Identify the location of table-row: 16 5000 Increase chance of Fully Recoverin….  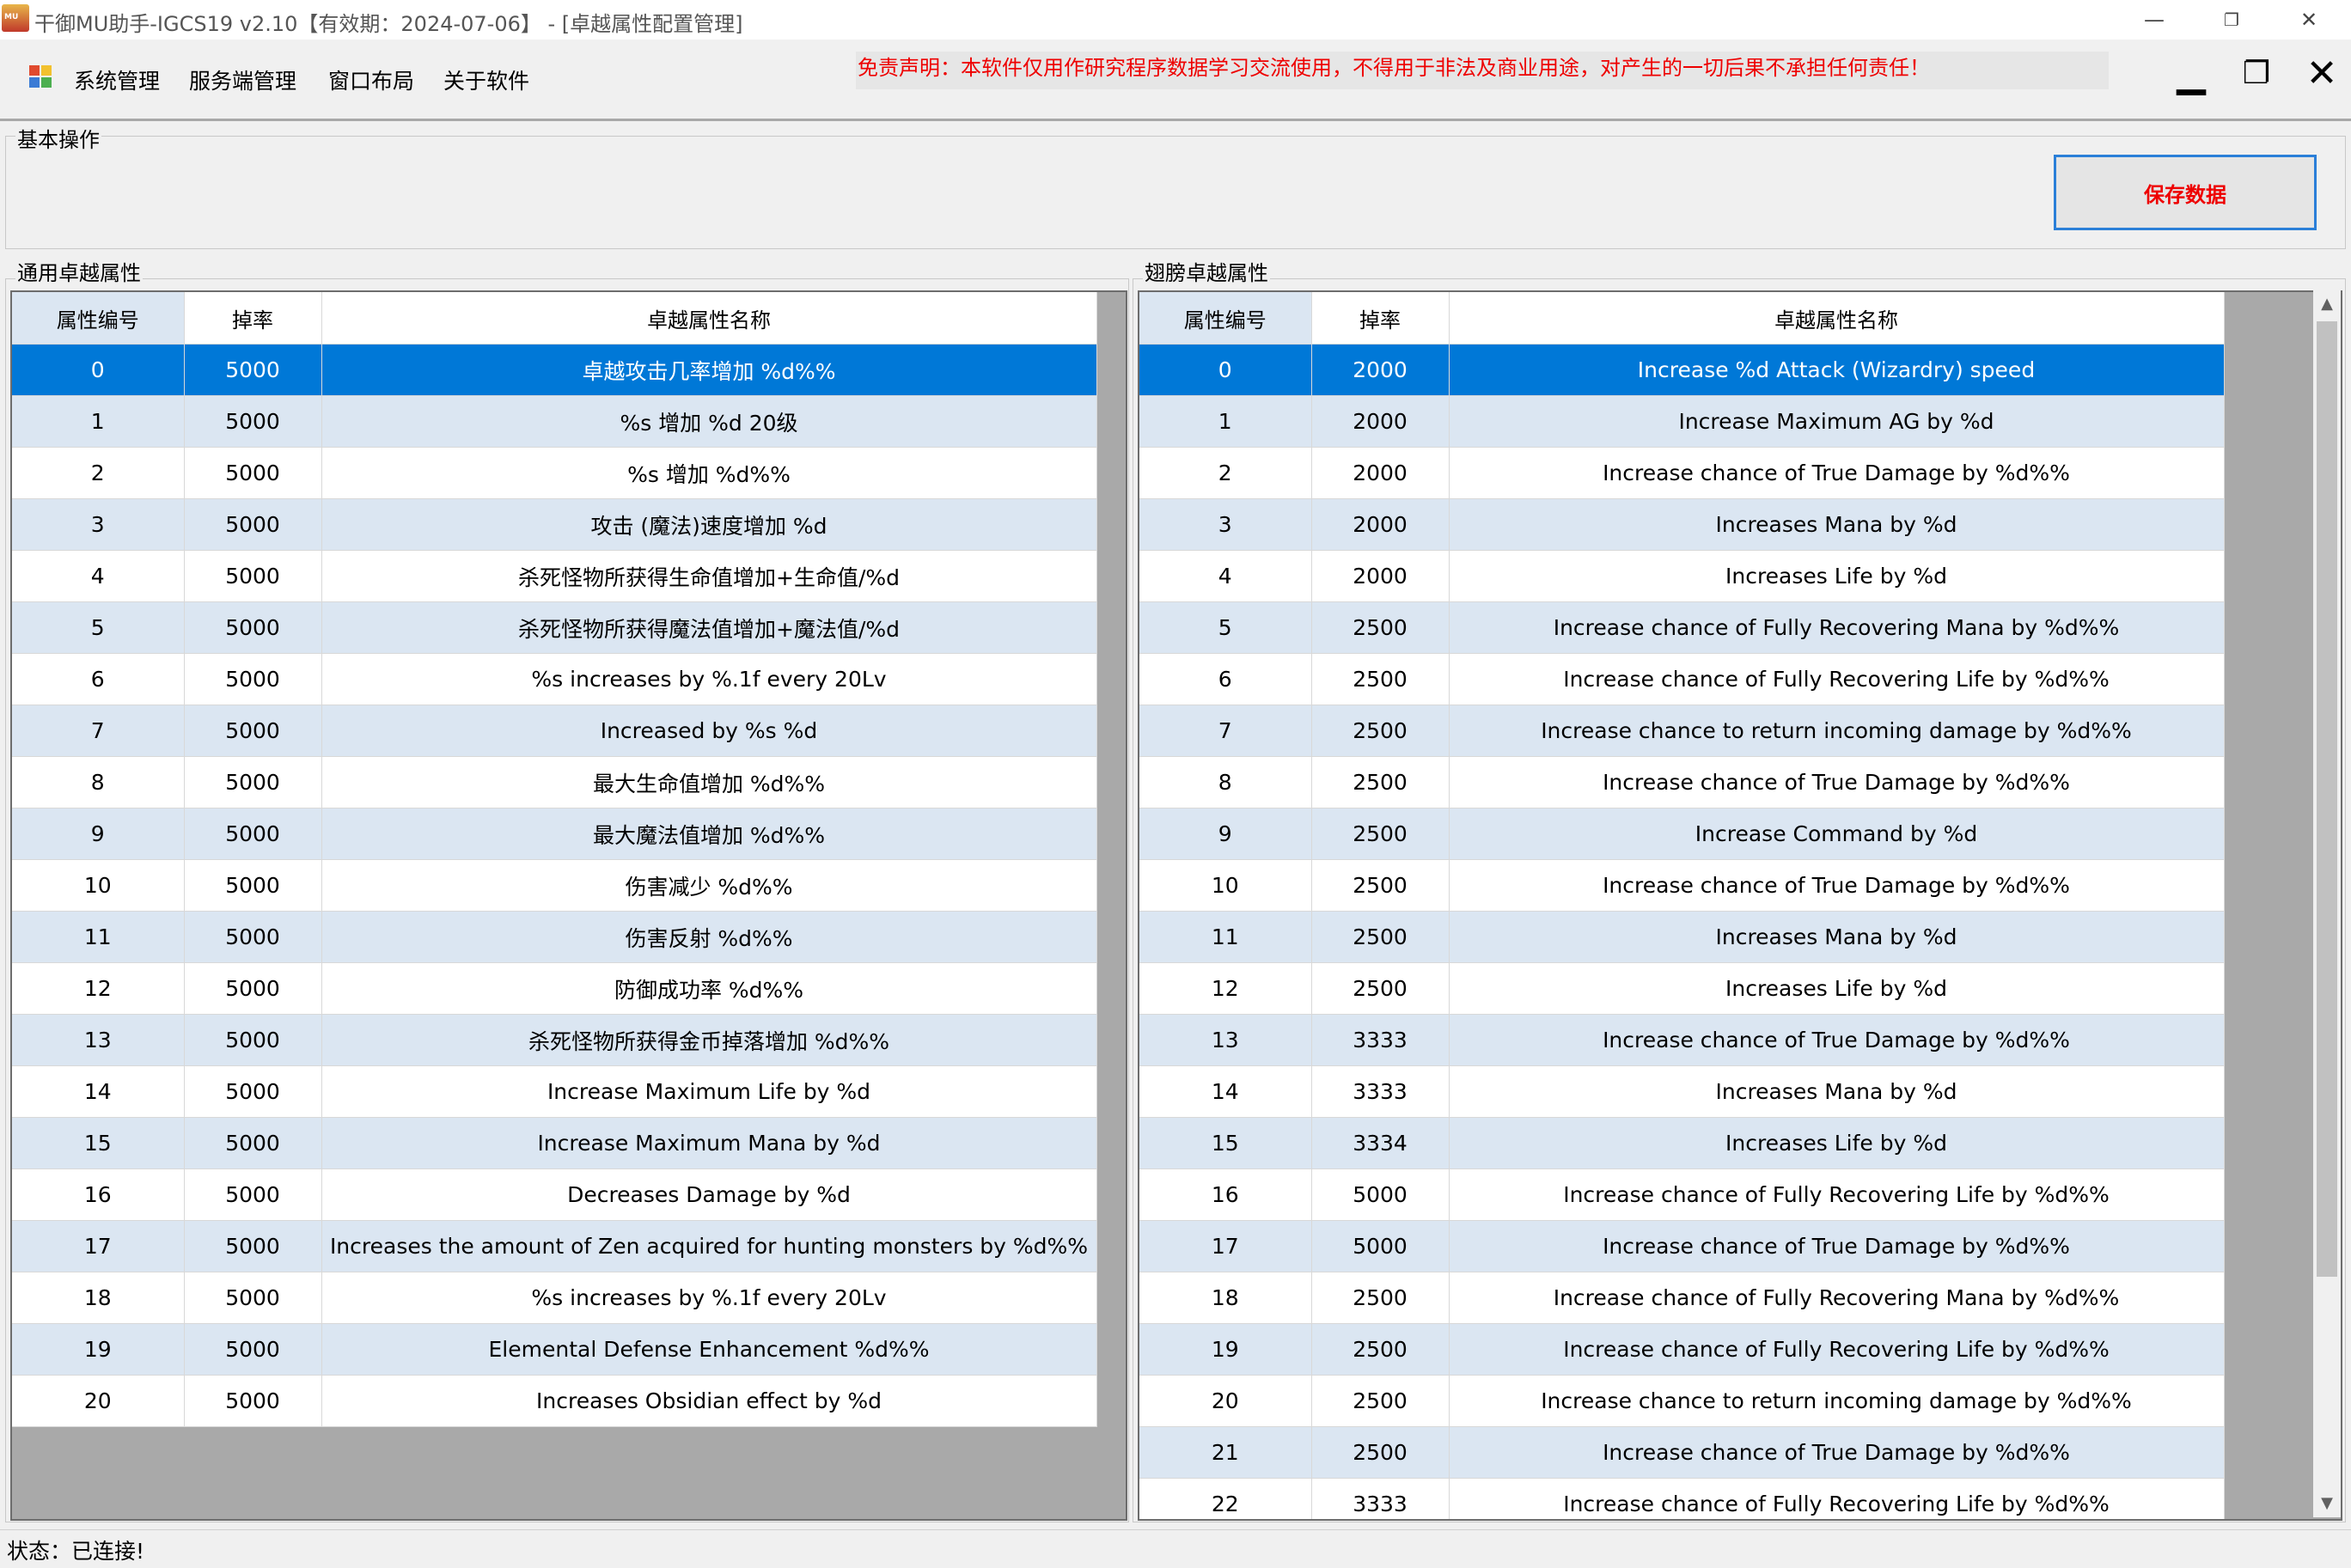
(1682, 1194).